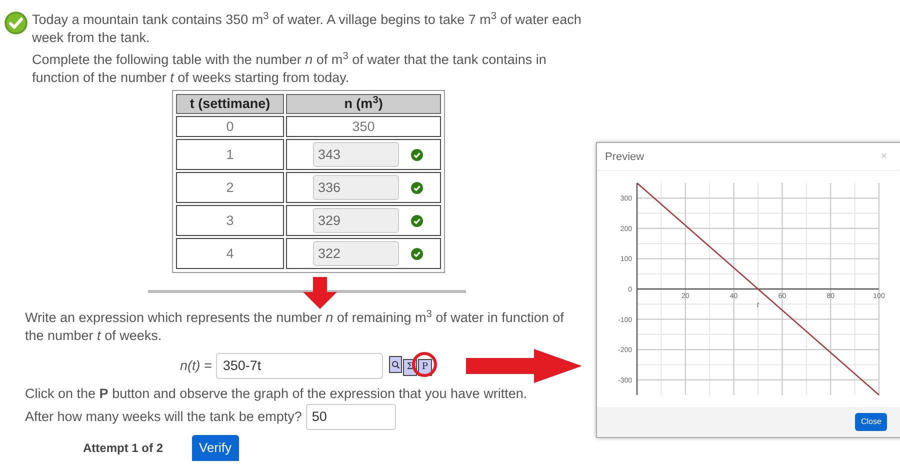 This screenshot has width=900, height=469. Describe the element at coordinates (196, 366) in the screenshot. I see `function-label: n(t) =` at that location.